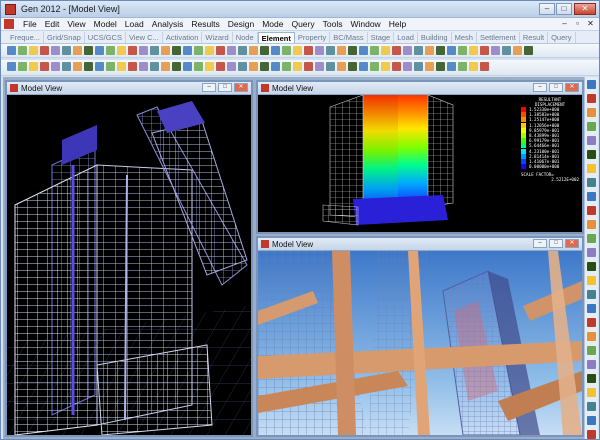 The width and height of the screenshot is (600, 440). What do you see at coordinates (464, 37) in the screenshot?
I see `tab-mesh: Mesh` at bounding box center [464, 37].